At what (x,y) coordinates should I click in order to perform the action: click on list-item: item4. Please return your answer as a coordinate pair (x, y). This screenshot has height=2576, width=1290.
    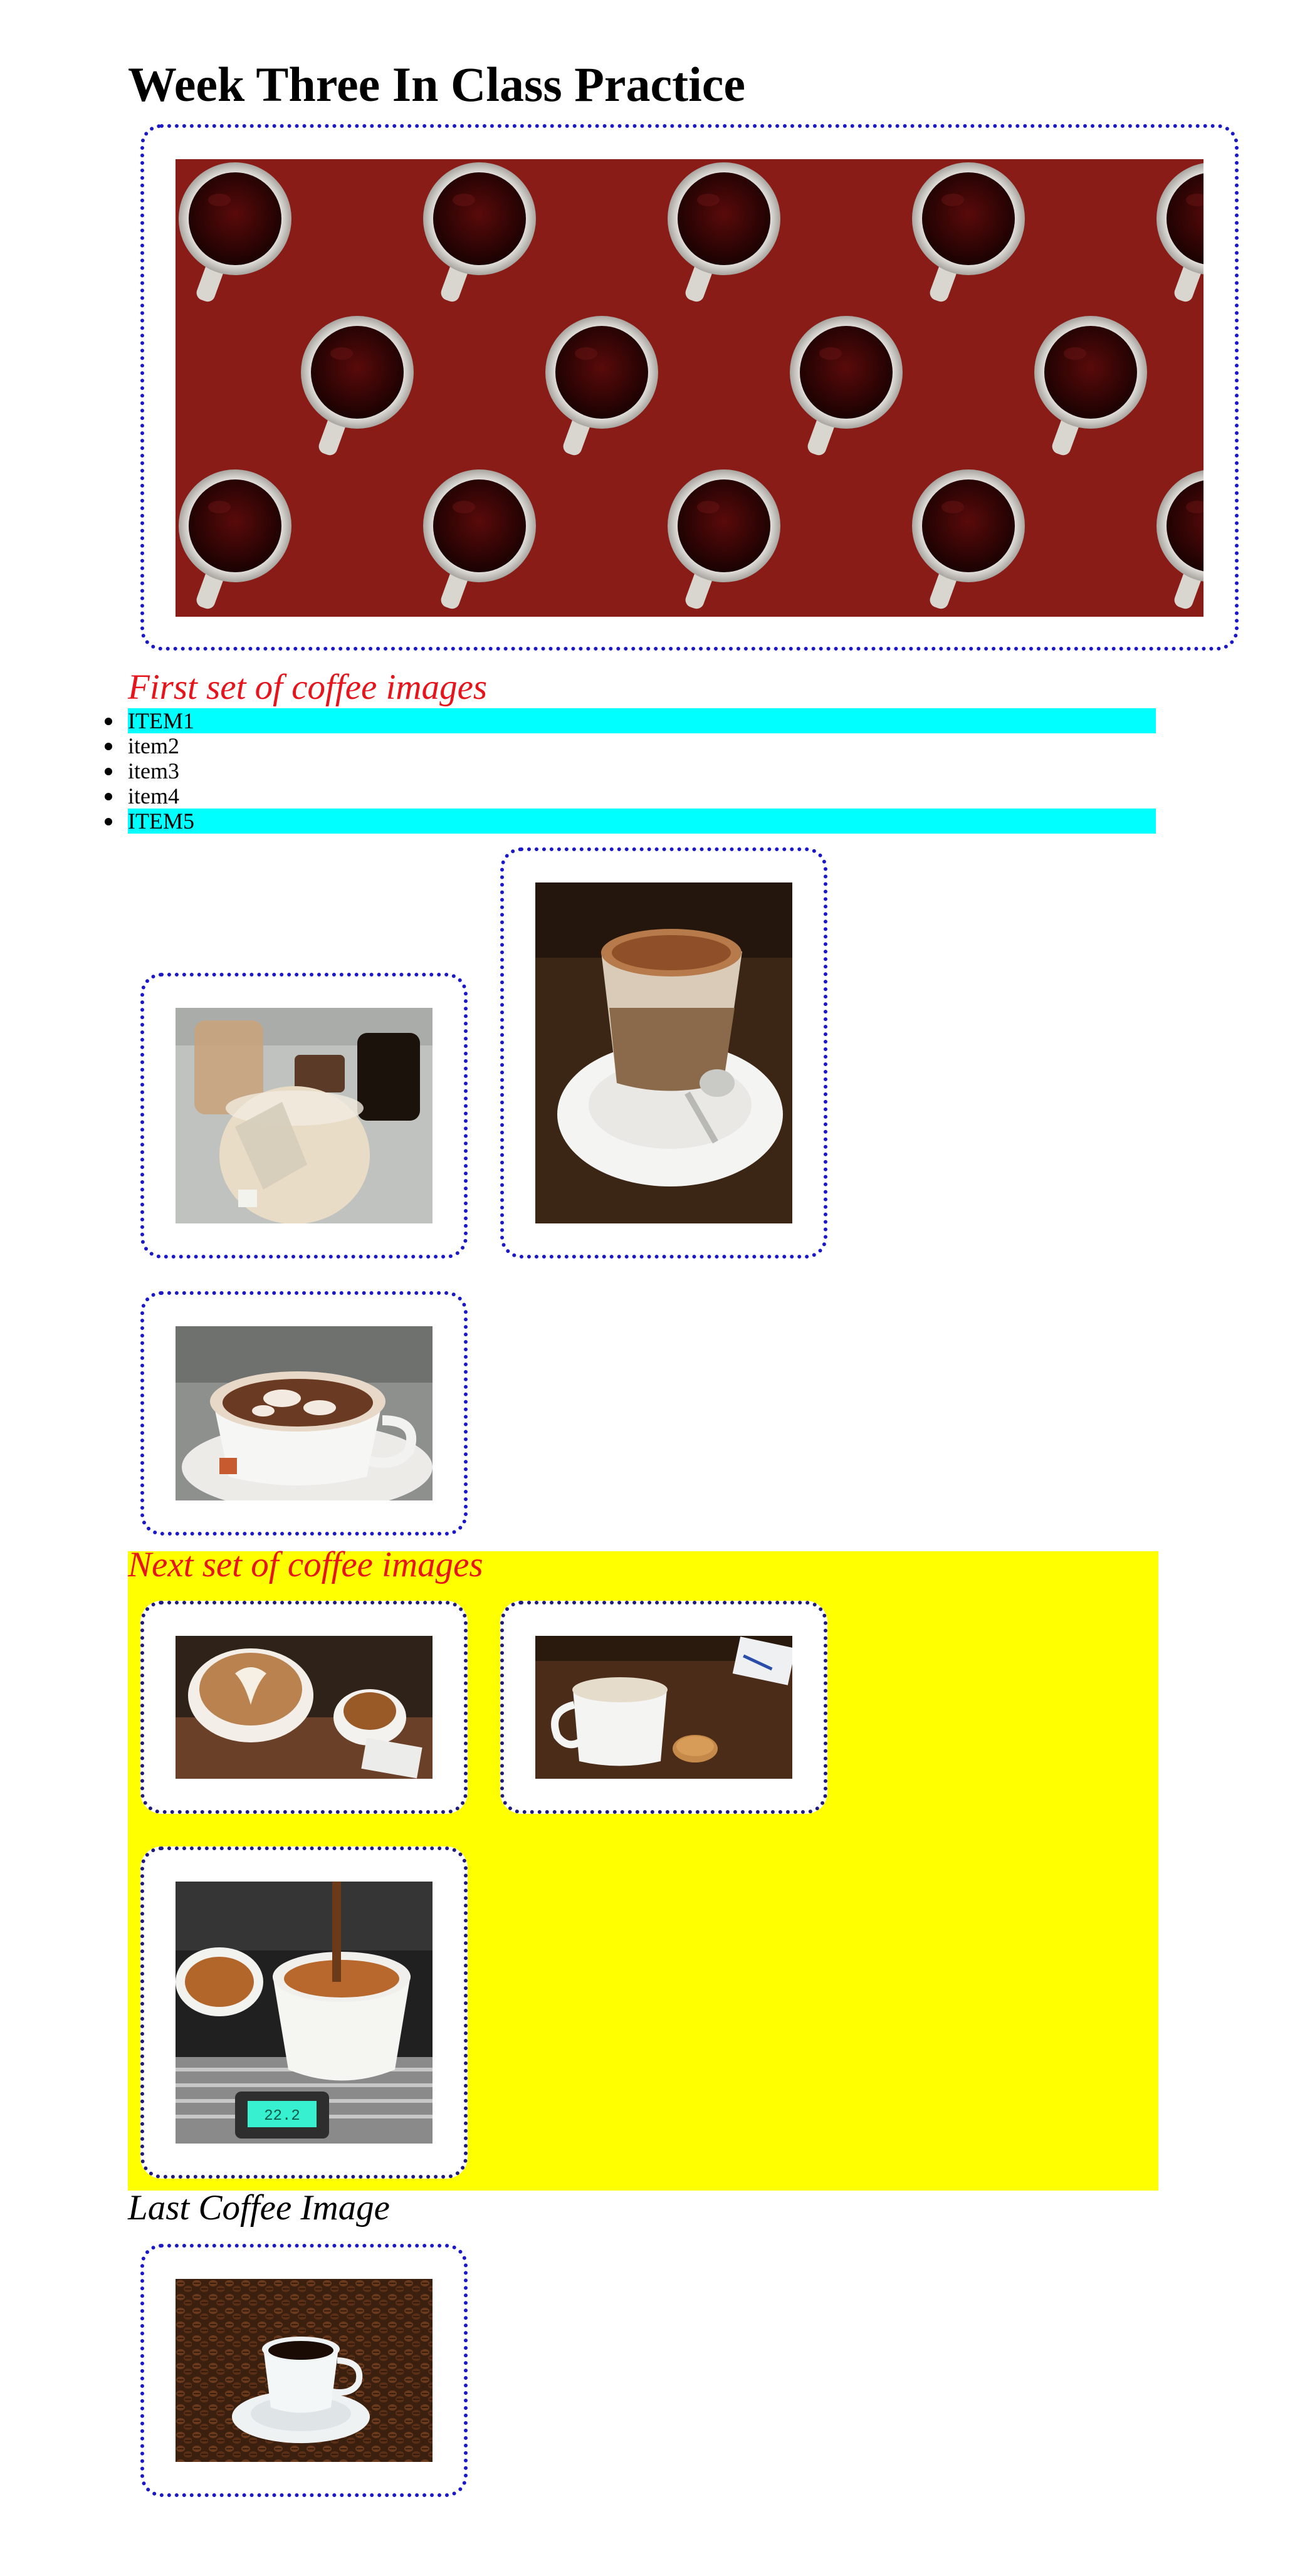
    Looking at the image, I should click on (630, 796).